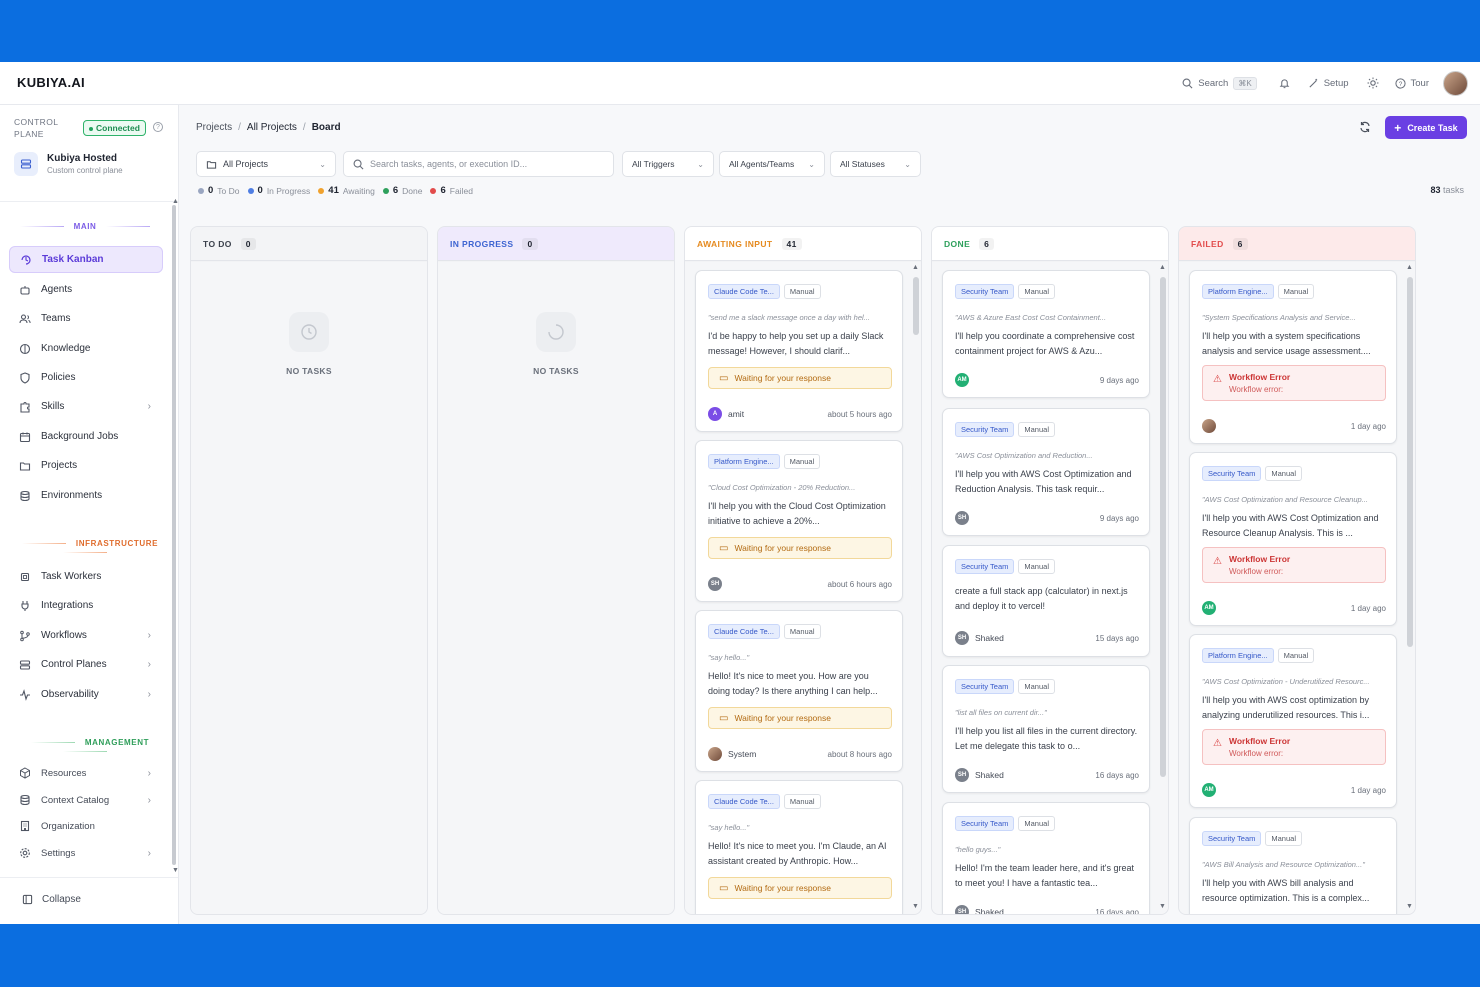 This screenshot has height=987, width=1480. What do you see at coordinates (86, 436) in the screenshot?
I see `sidebar-item-background-jobs: Background Jobs` at bounding box center [86, 436].